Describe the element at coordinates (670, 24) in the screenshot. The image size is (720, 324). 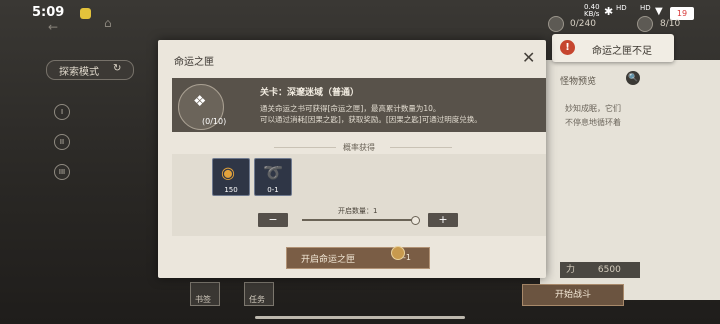
I see `fate-box-count: 8/10` at that location.